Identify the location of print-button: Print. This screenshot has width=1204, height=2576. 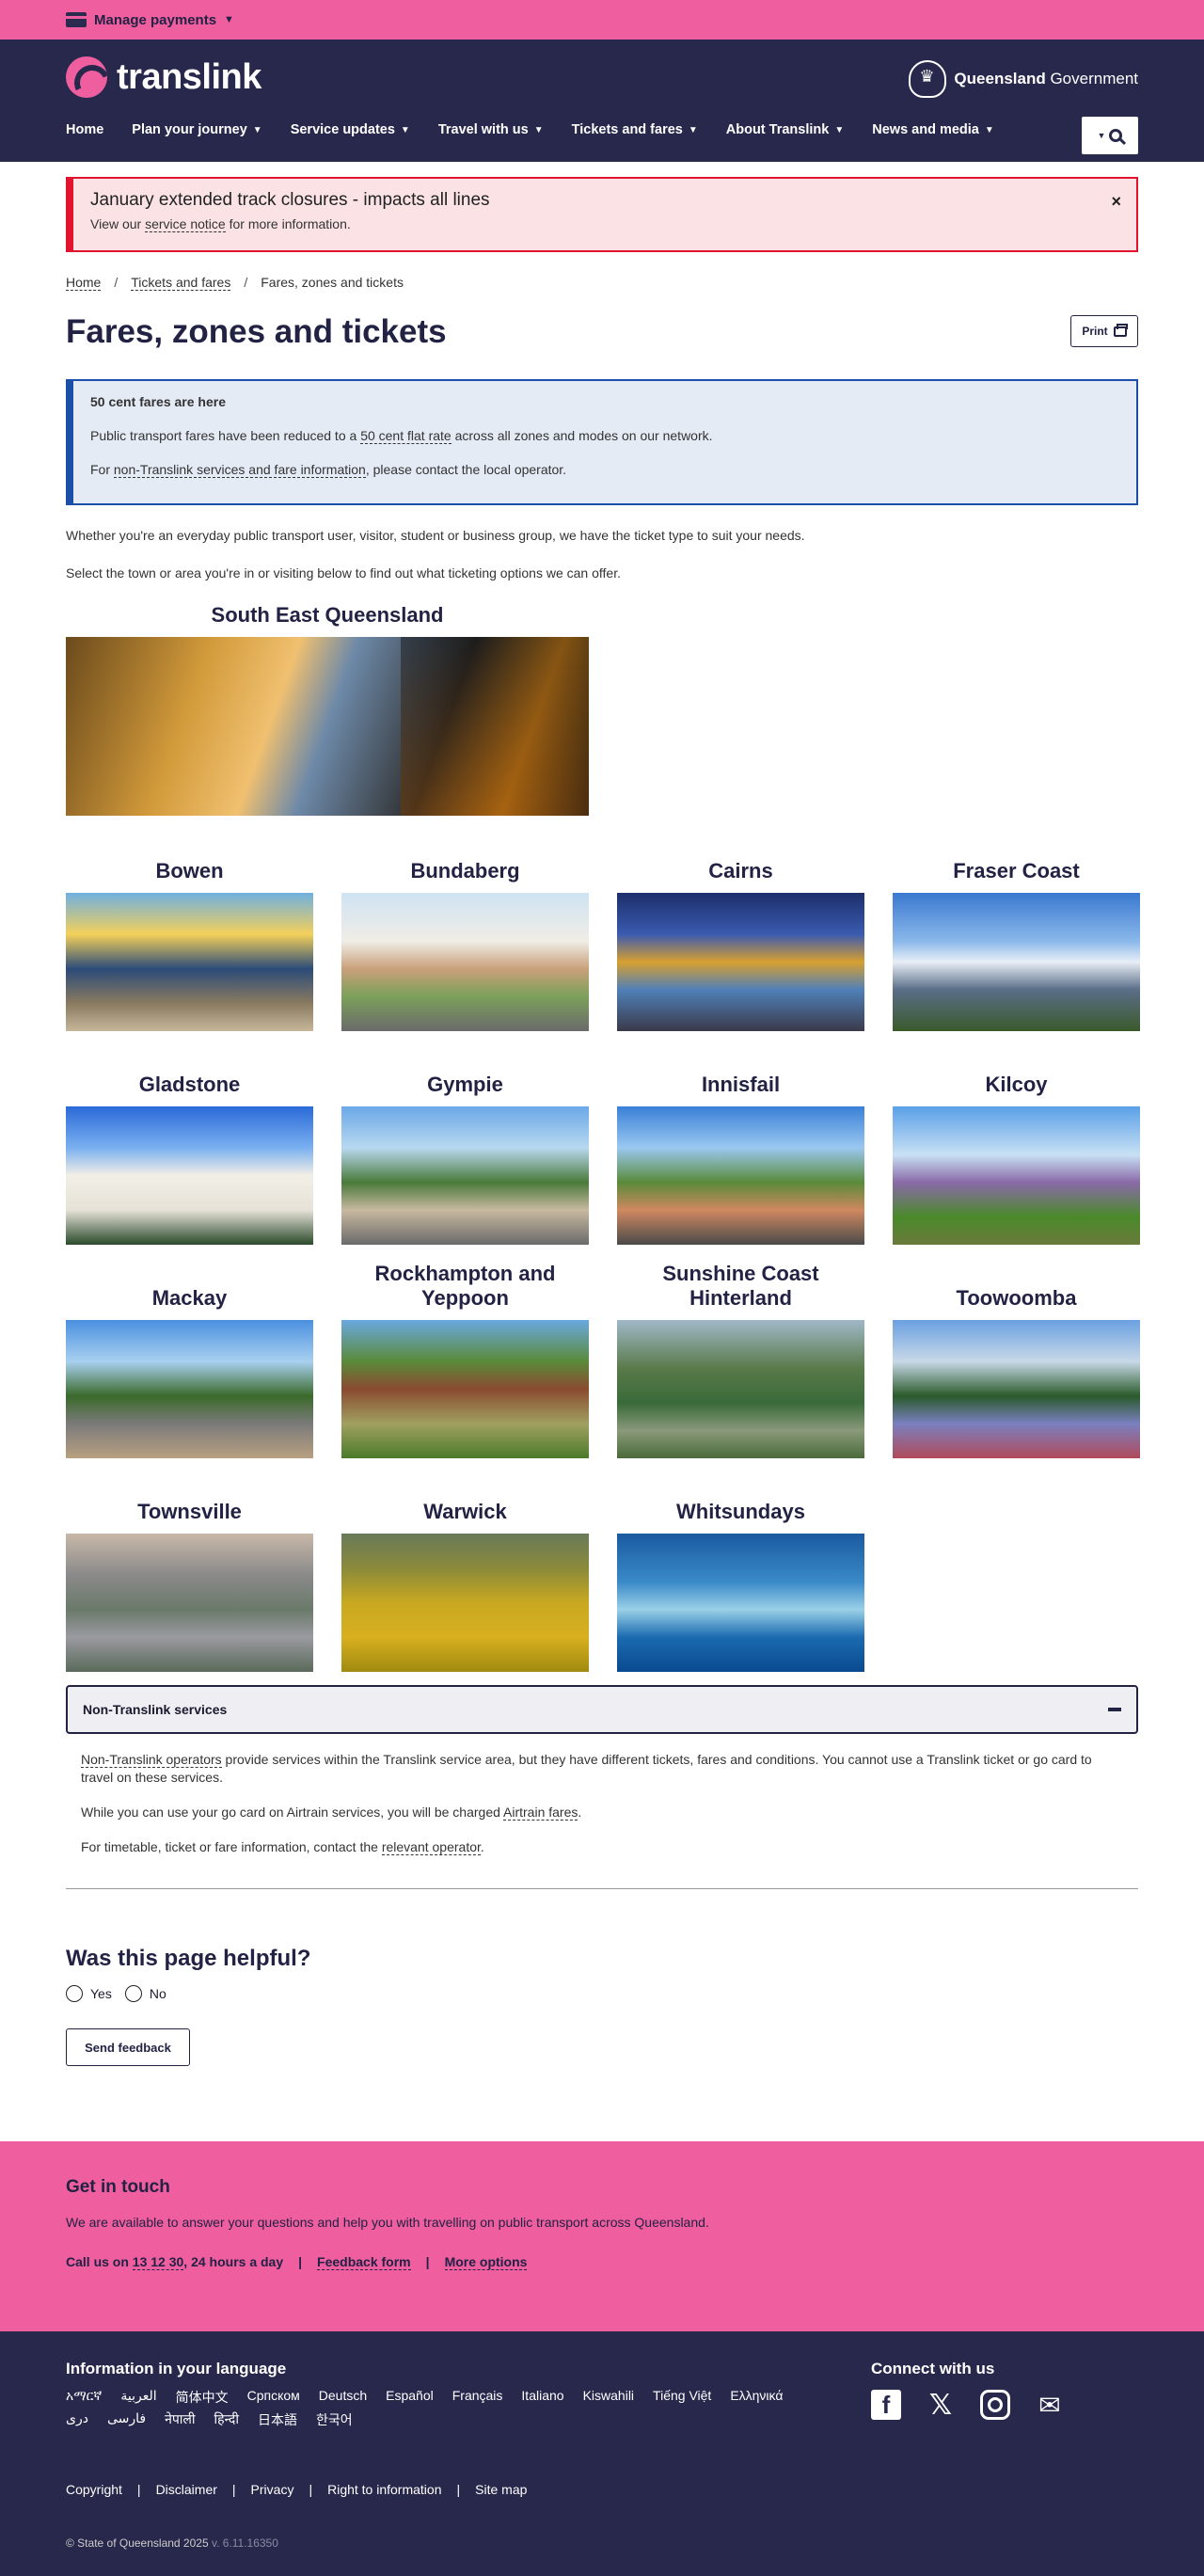
(1104, 331).